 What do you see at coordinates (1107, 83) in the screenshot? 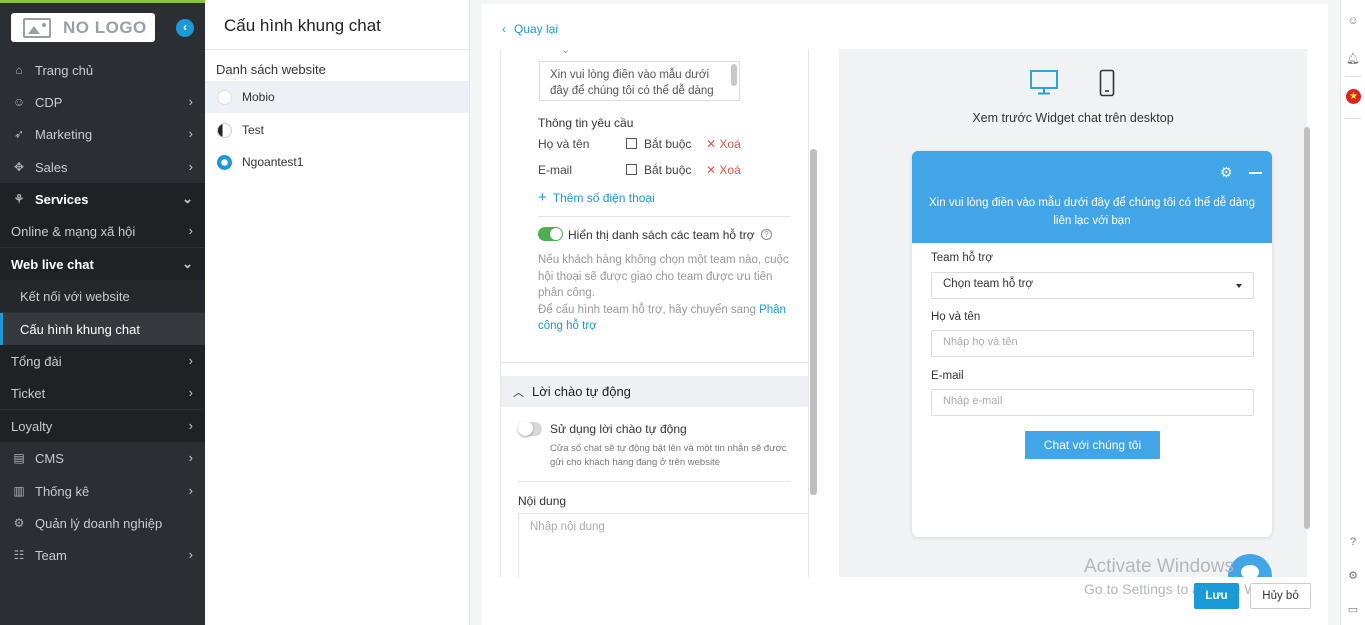
I see `mobile-icon` at bounding box center [1107, 83].